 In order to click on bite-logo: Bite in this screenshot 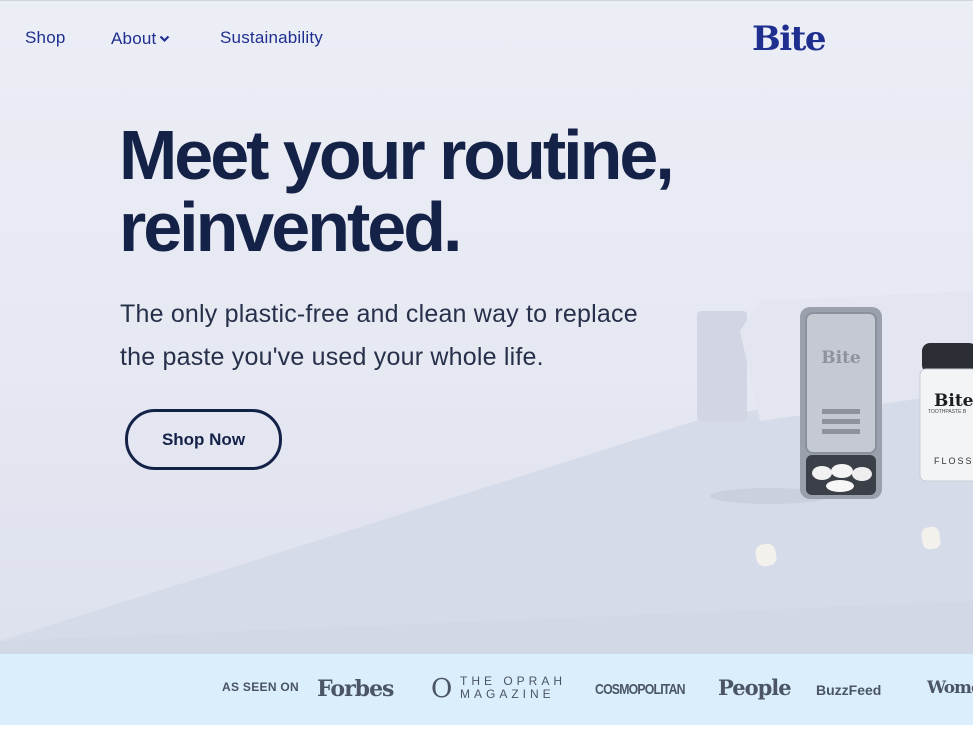, I will do `click(789, 39)`.